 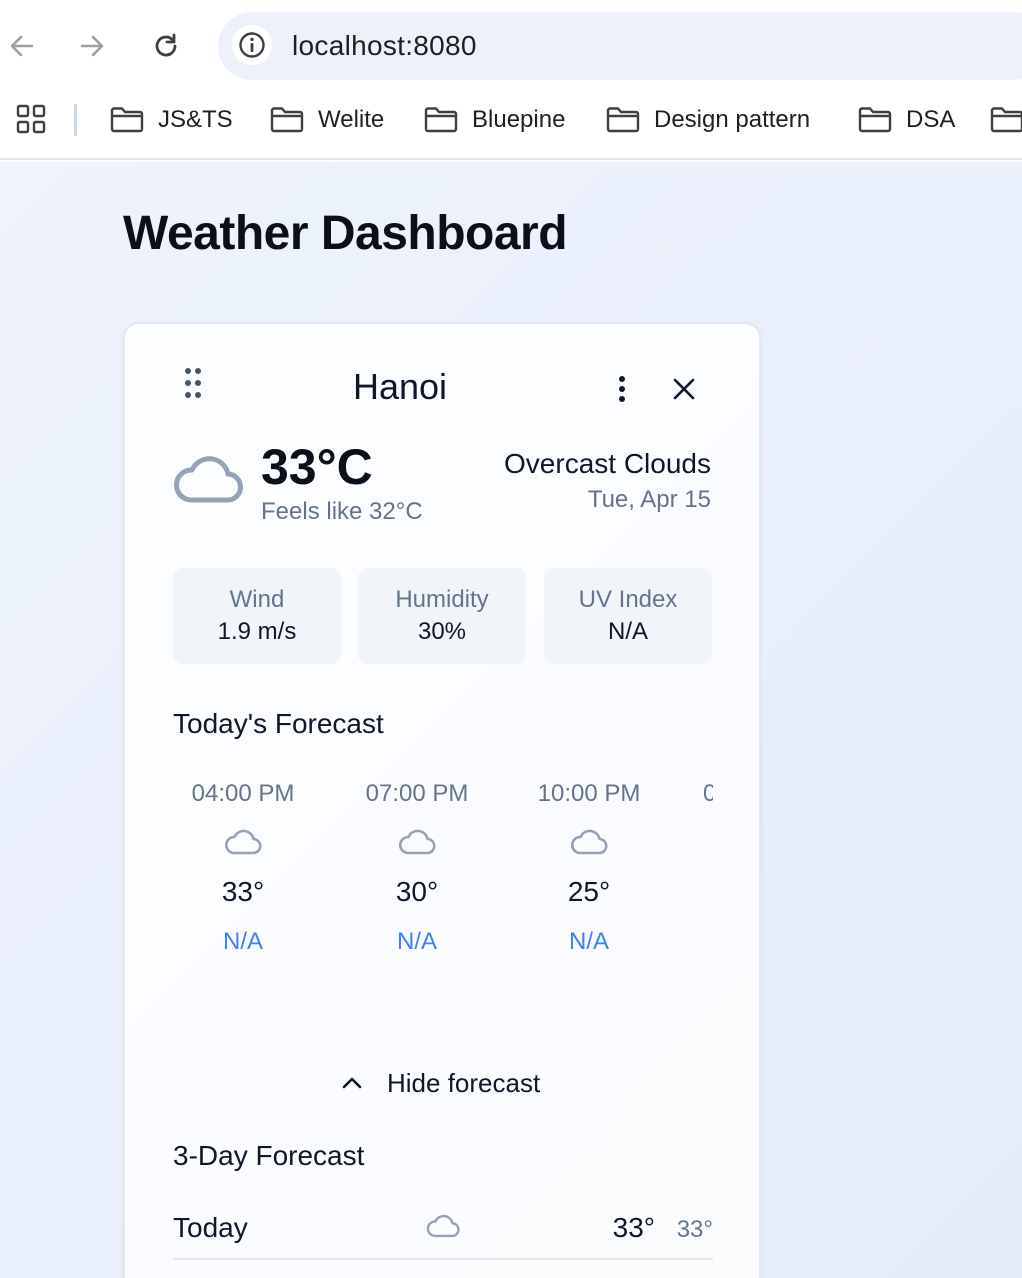 What do you see at coordinates (400, 386) in the screenshot?
I see `city-name: Hanoi` at bounding box center [400, 386].